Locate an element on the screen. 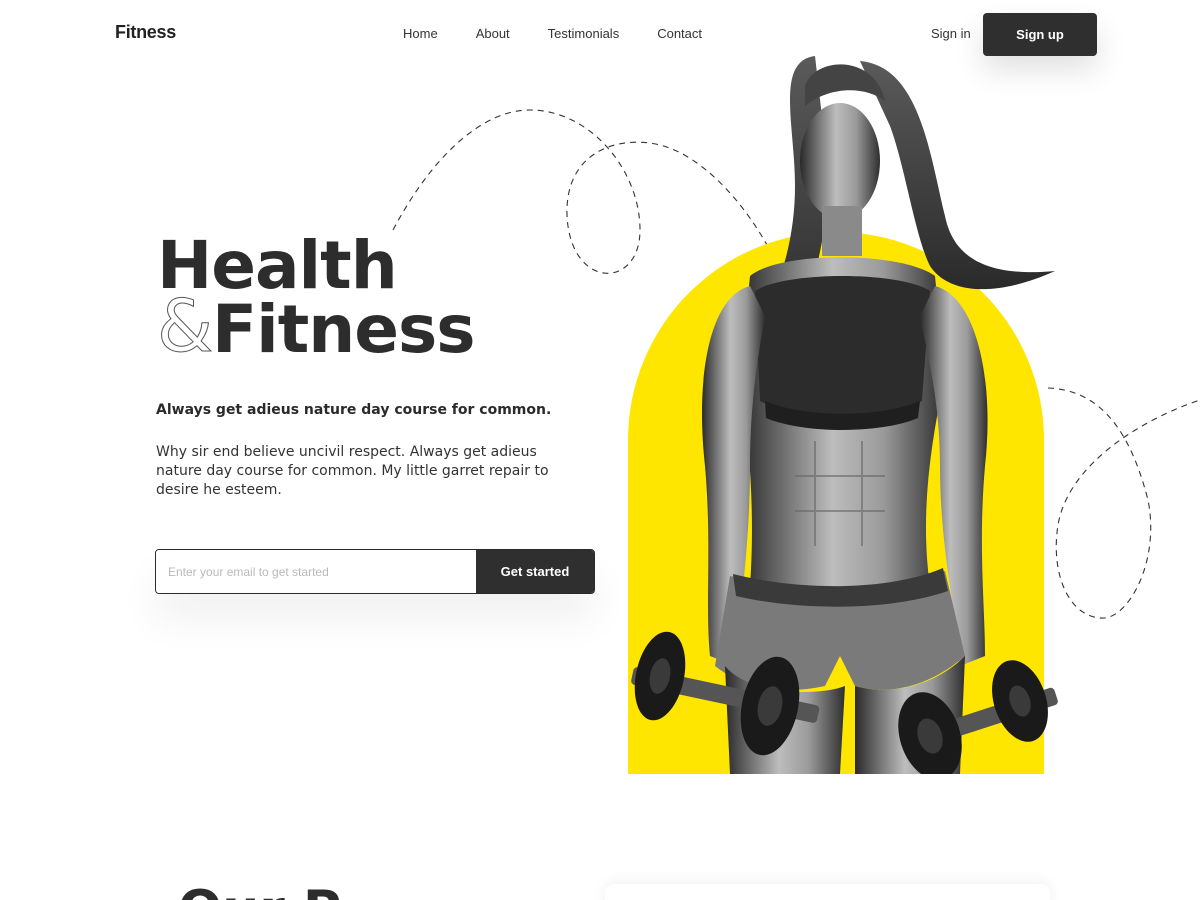 The image size is (1200, 900). hero-title: Health & Fitness is located at coordinates (315, 298).